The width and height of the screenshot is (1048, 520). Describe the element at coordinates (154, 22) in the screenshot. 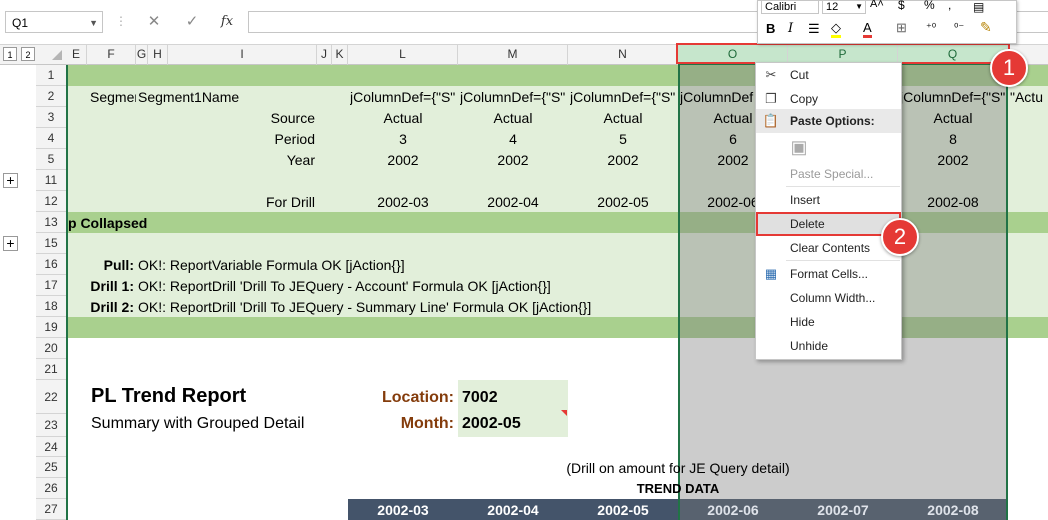

I see `cancel-icon: ✕` at that location.